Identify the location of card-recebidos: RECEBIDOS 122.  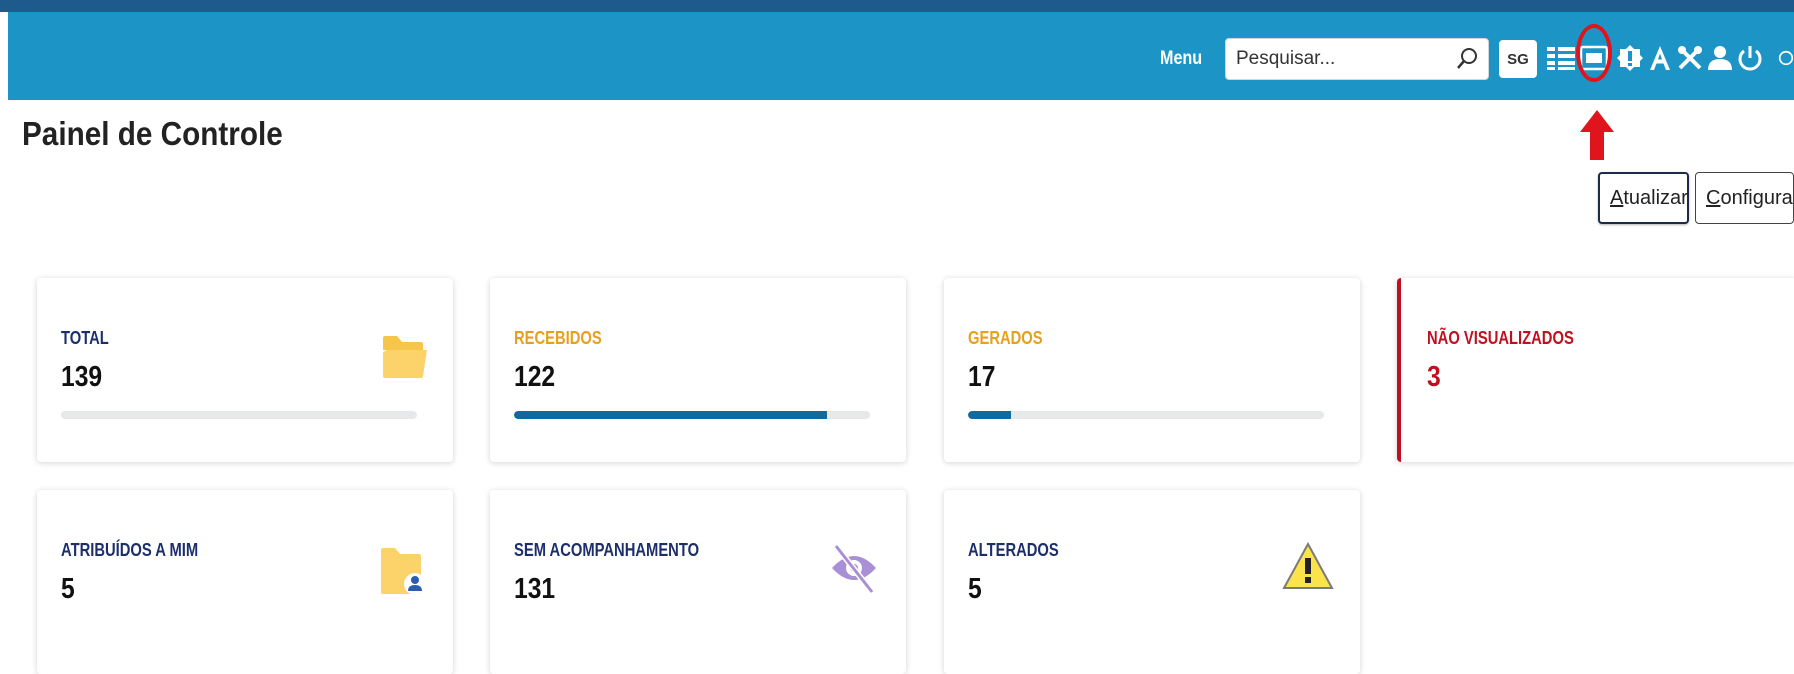
(698, 370).